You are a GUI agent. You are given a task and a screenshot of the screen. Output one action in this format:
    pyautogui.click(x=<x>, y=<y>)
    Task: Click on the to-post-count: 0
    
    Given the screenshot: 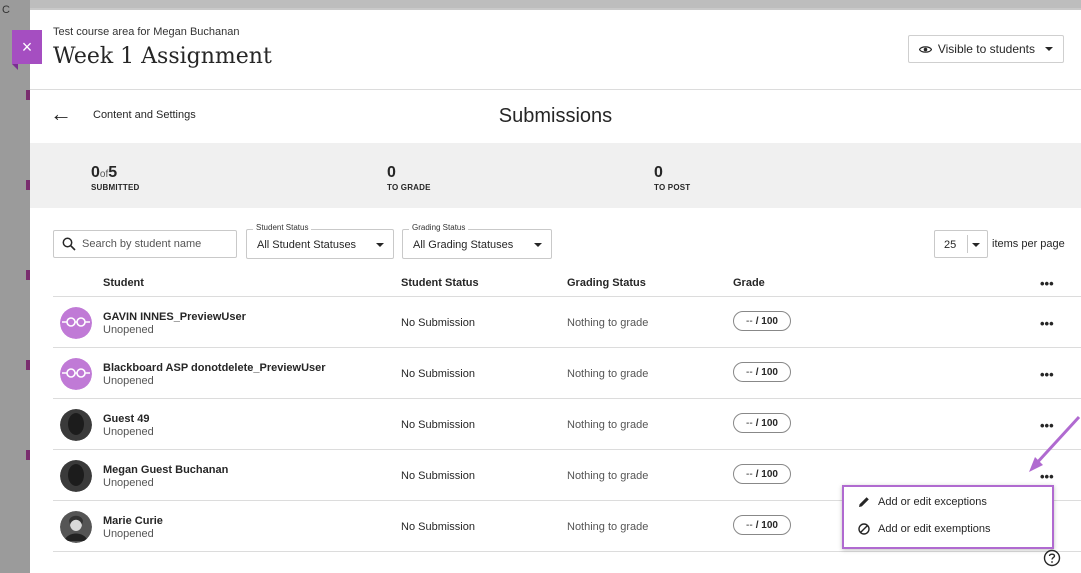 What is the action you would take?
    pyautogui.click(x=658, y=172)
    